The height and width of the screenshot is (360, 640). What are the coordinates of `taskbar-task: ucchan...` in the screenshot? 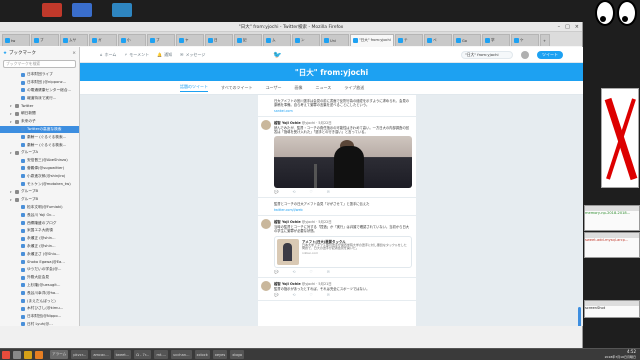 It's located at (181, 354).